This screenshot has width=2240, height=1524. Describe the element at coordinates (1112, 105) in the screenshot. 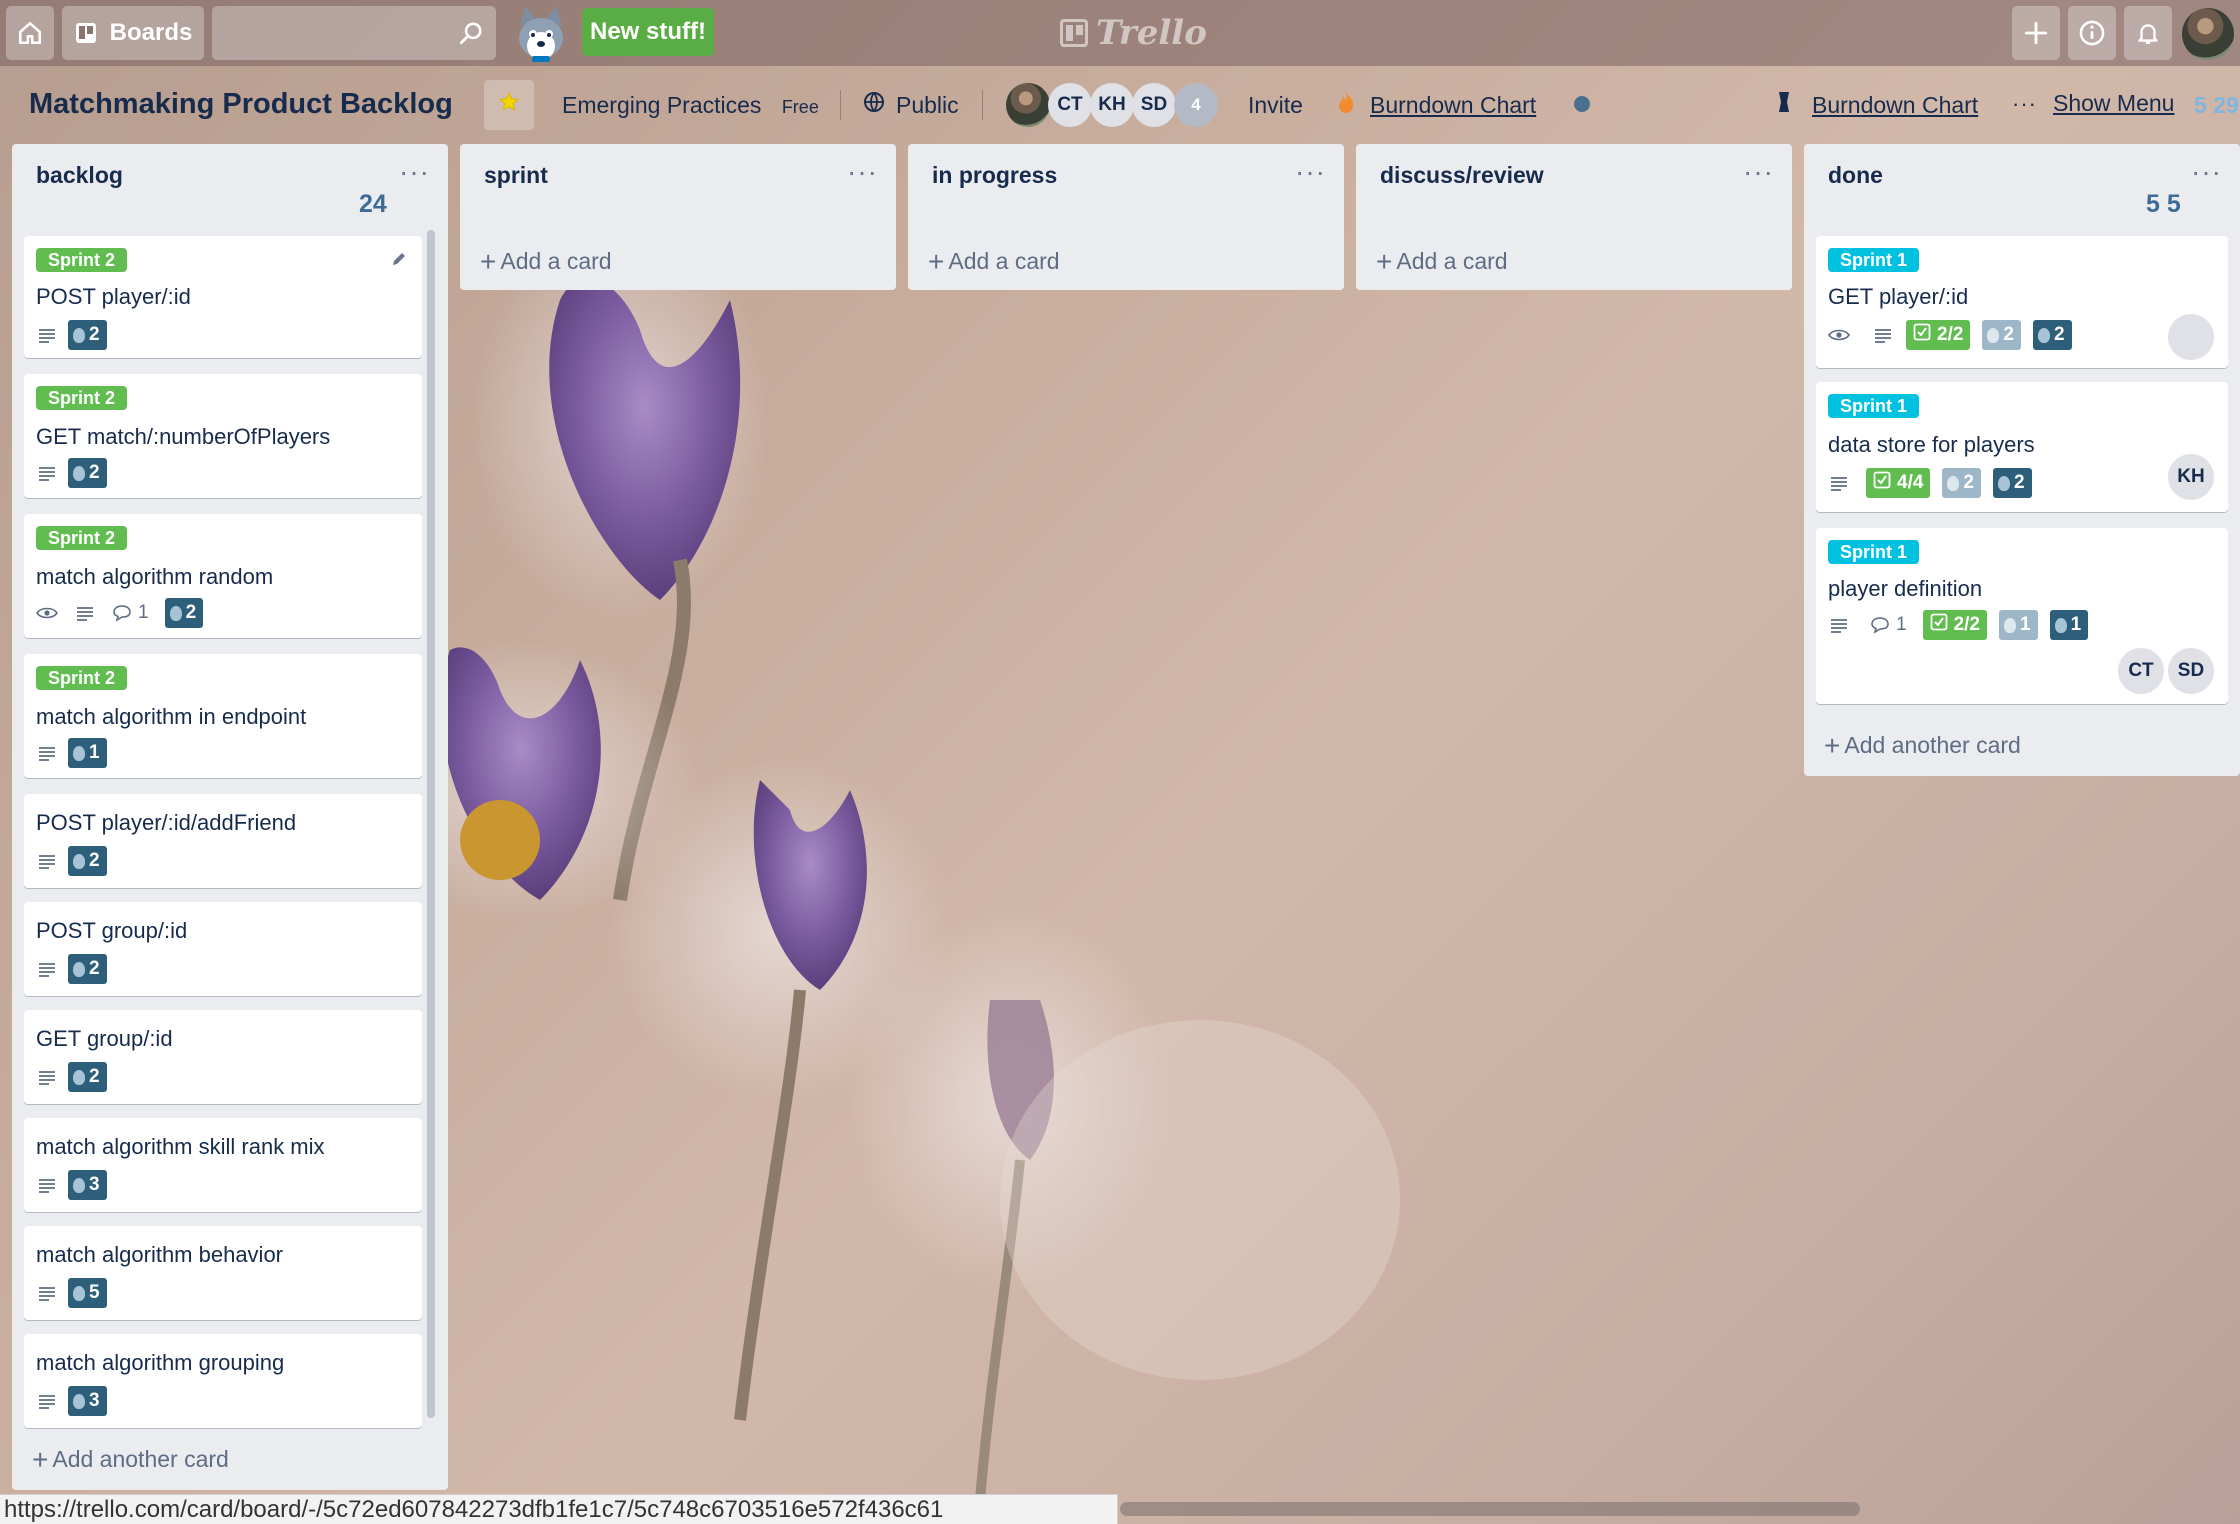

I see `member-avatar: KH` at that location.